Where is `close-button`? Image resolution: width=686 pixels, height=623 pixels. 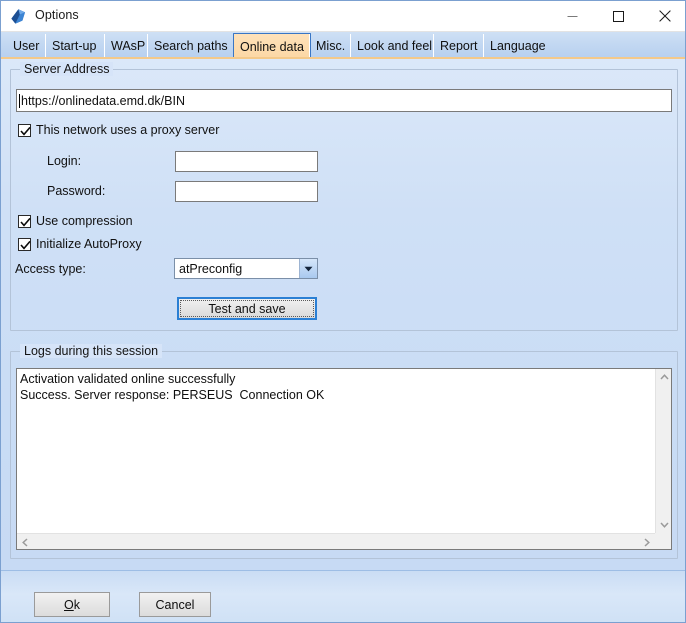 close-button is located at coordinates (663, 16).